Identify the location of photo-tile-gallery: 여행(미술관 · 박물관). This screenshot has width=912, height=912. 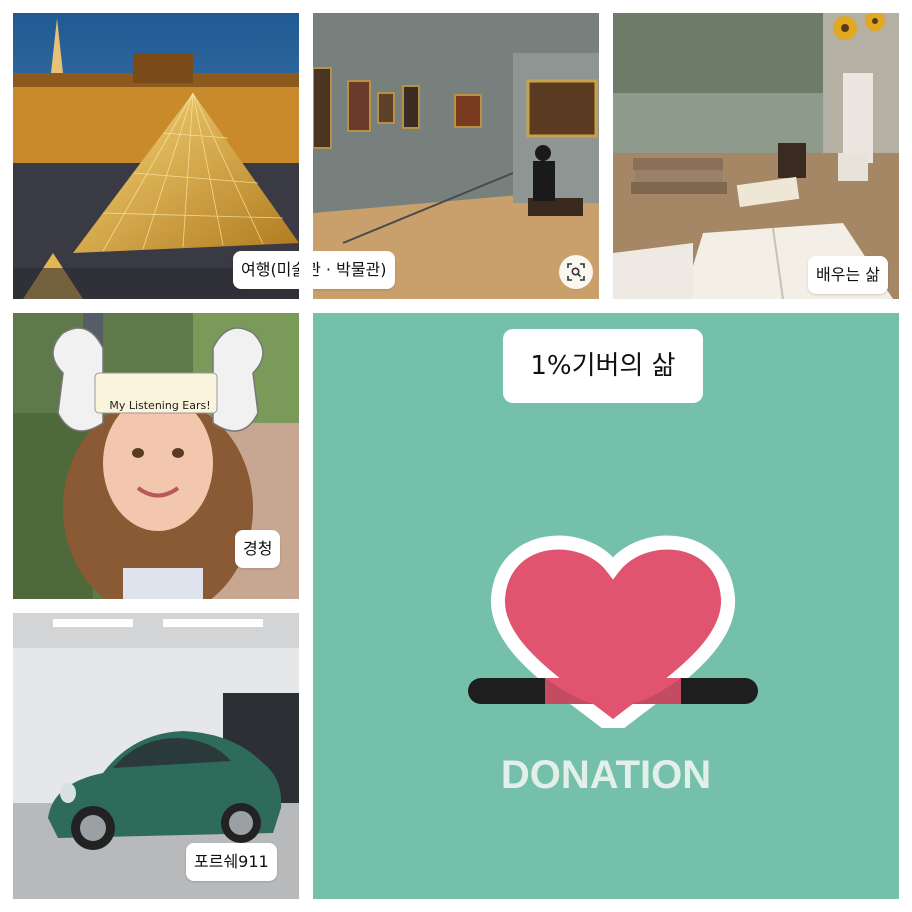
(456, 156).